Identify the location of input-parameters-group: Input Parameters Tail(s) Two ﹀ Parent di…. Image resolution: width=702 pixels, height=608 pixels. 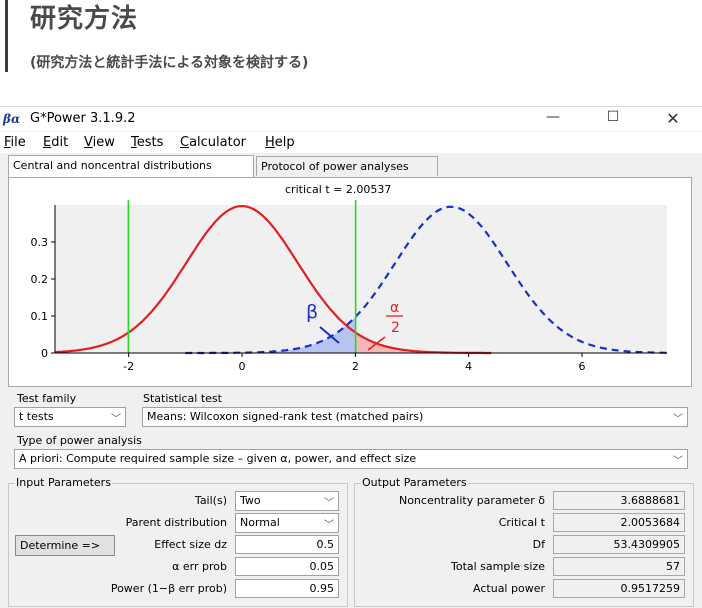
(178, 541).